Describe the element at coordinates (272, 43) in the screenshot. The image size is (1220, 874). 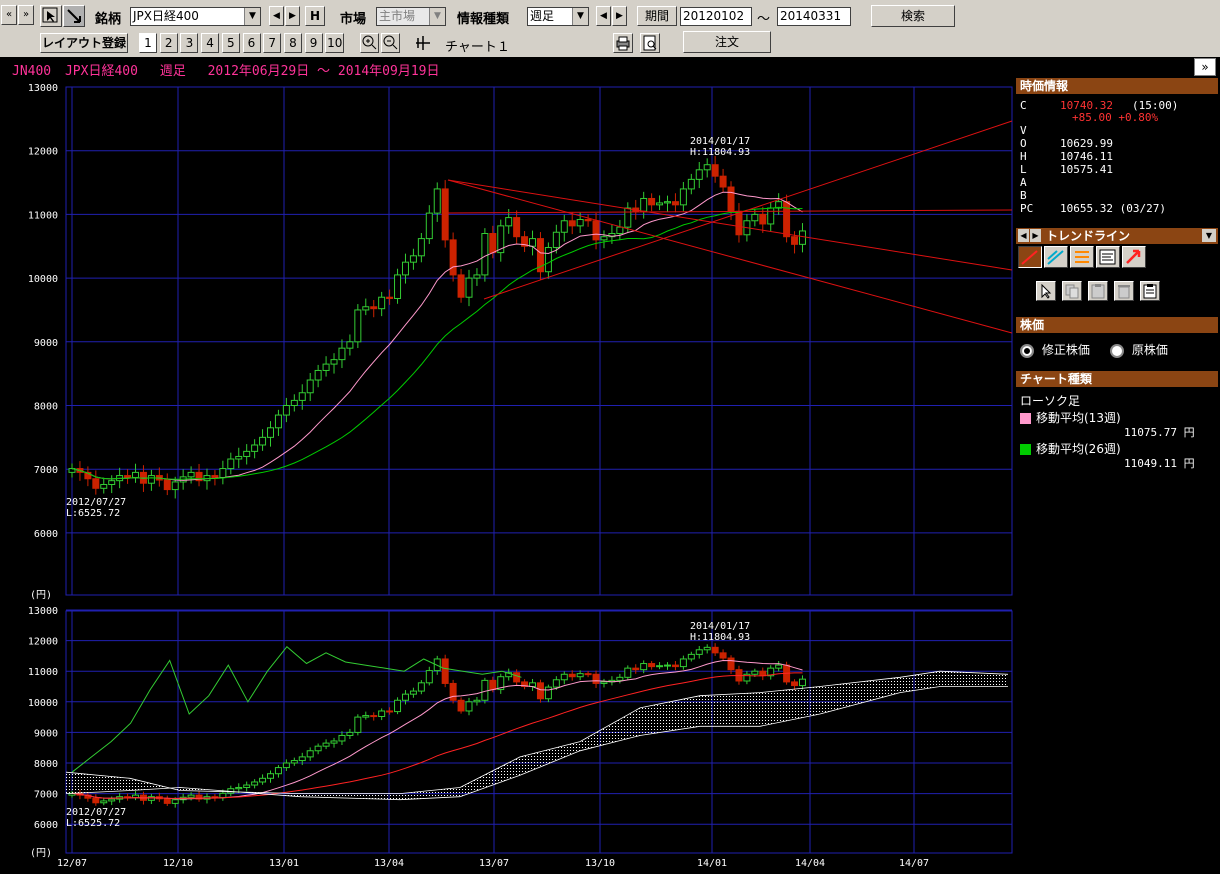
I see `layout-number-button-7: 7` at that location.